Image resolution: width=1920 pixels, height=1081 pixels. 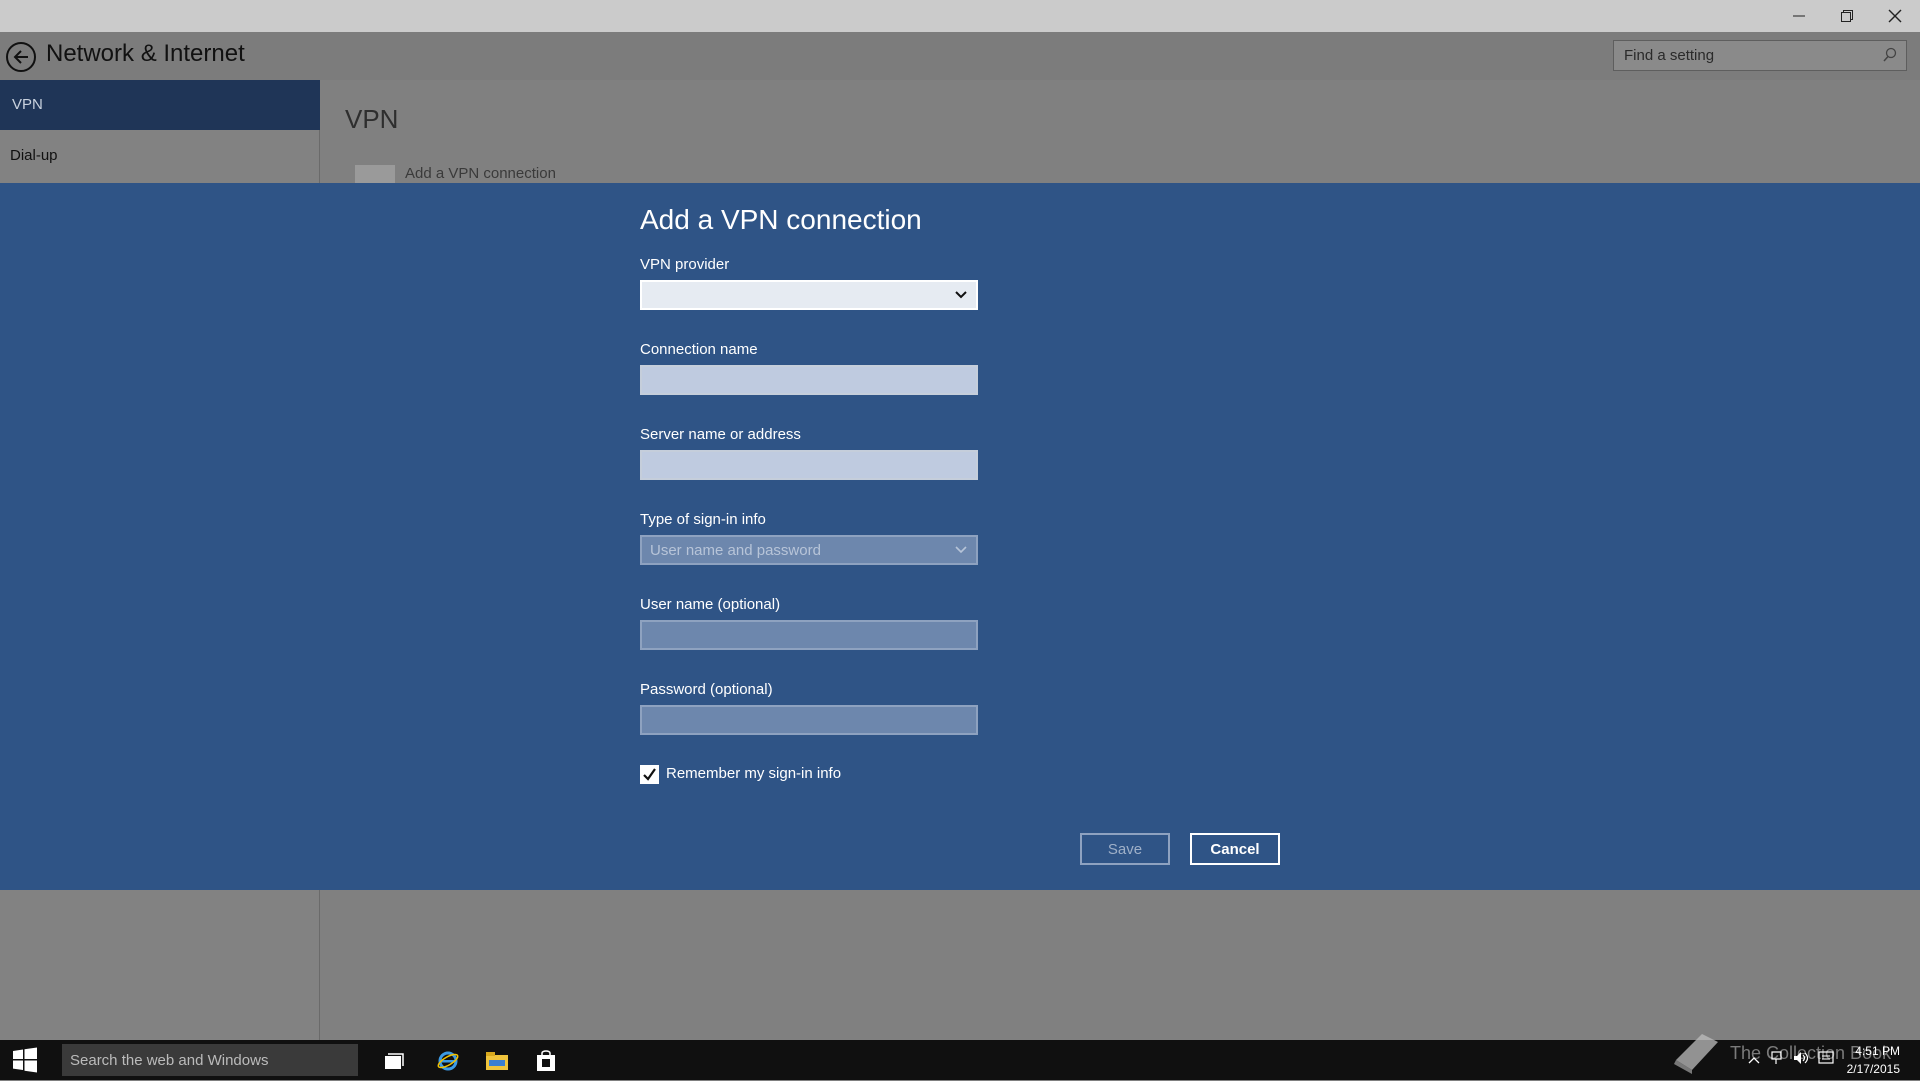 I want to click on page-title: Network & Internet, so click(x=145, y=53).